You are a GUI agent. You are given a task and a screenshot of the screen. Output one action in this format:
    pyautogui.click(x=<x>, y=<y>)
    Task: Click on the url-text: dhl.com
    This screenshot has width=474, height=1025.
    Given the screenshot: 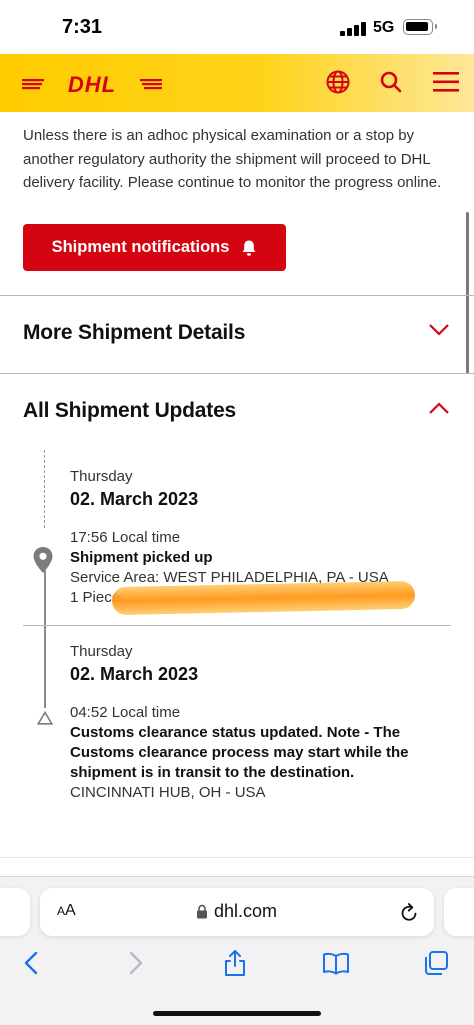 What is the action you would take?
    pyautogui.click(x=246, y=911)
    